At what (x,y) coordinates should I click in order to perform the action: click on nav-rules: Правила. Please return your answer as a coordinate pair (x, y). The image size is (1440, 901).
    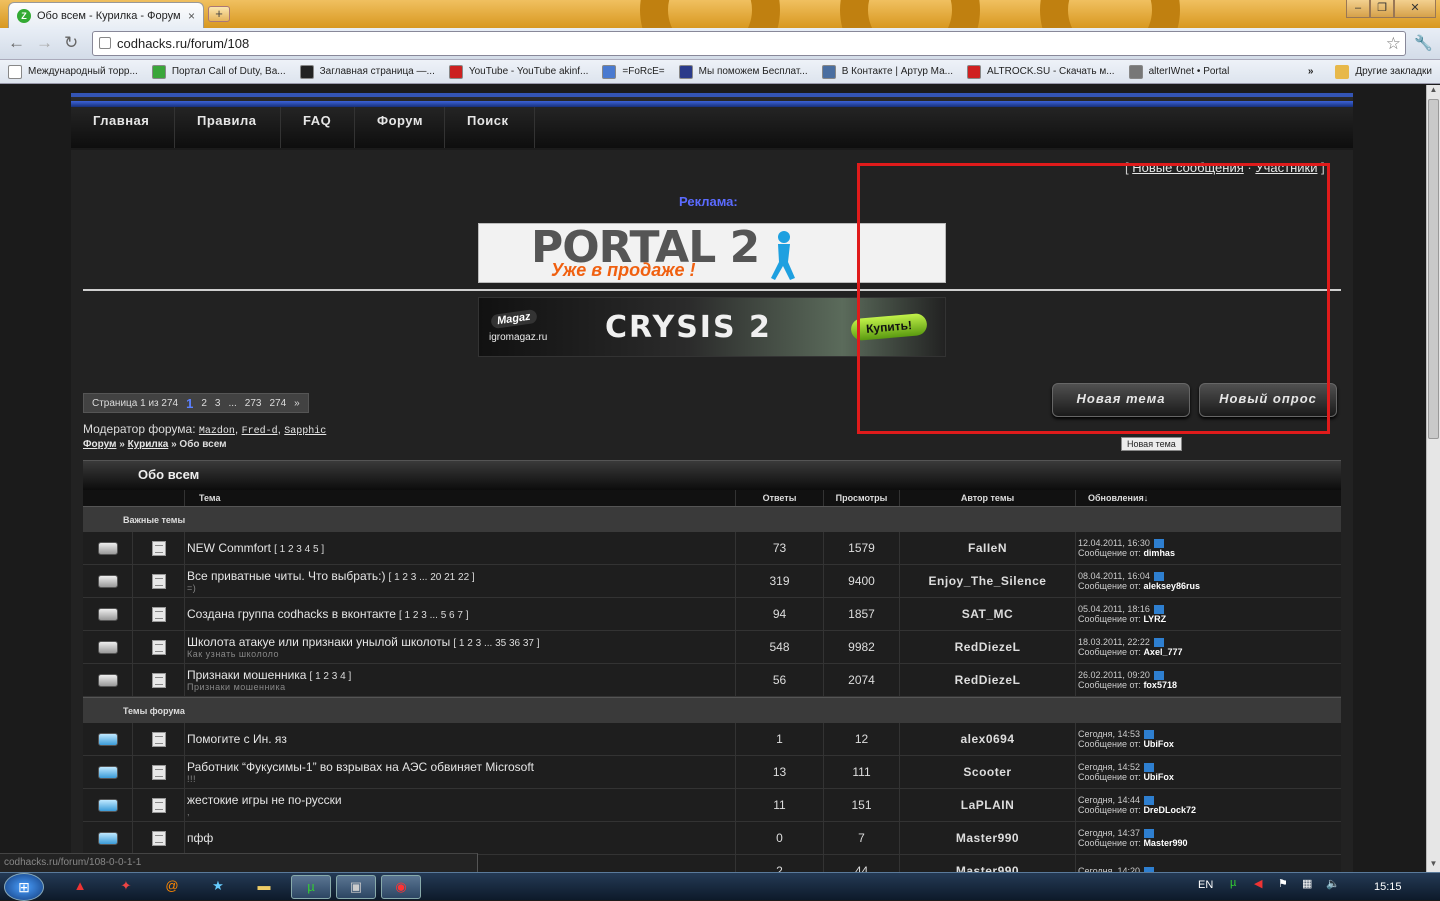
    Looking at the image, I should click on (228, 127).